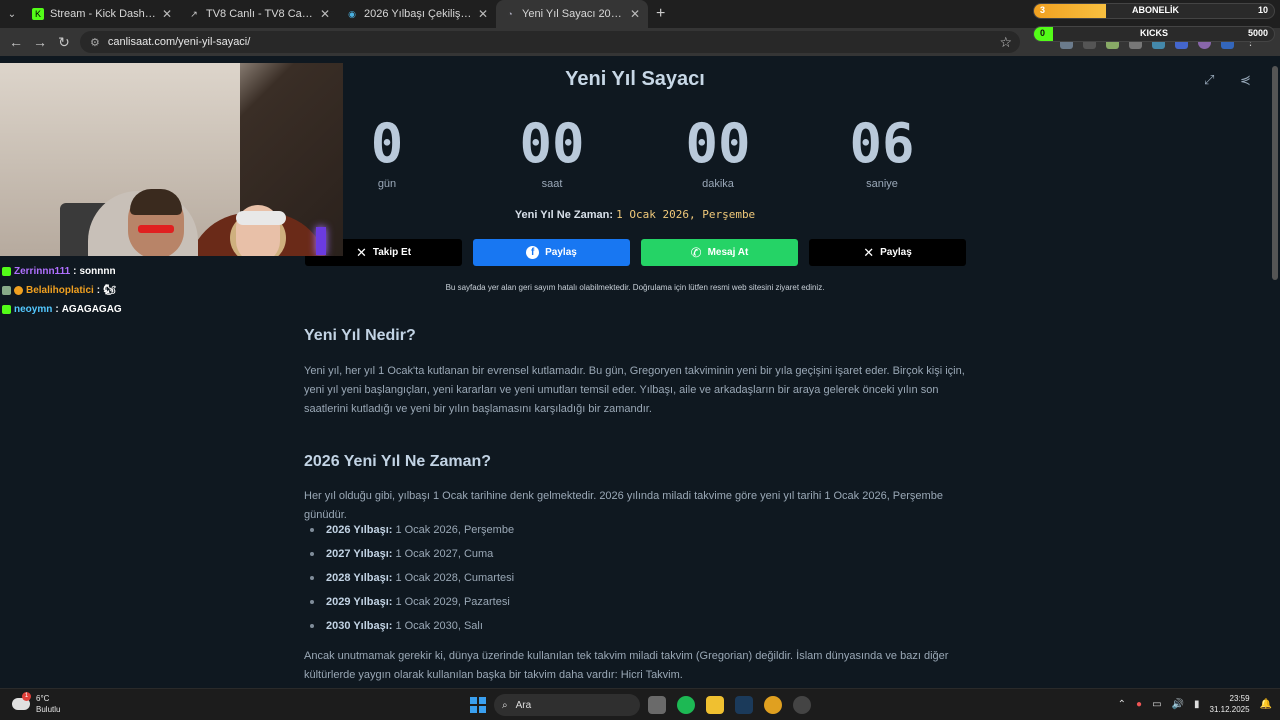 Image resolution: width=1280 pixels, height=720 pixels. Describe the element at coordinates (36, 703) in the screenshot. I see `weather-widget: 1 6°C Bulutlu` at that location.